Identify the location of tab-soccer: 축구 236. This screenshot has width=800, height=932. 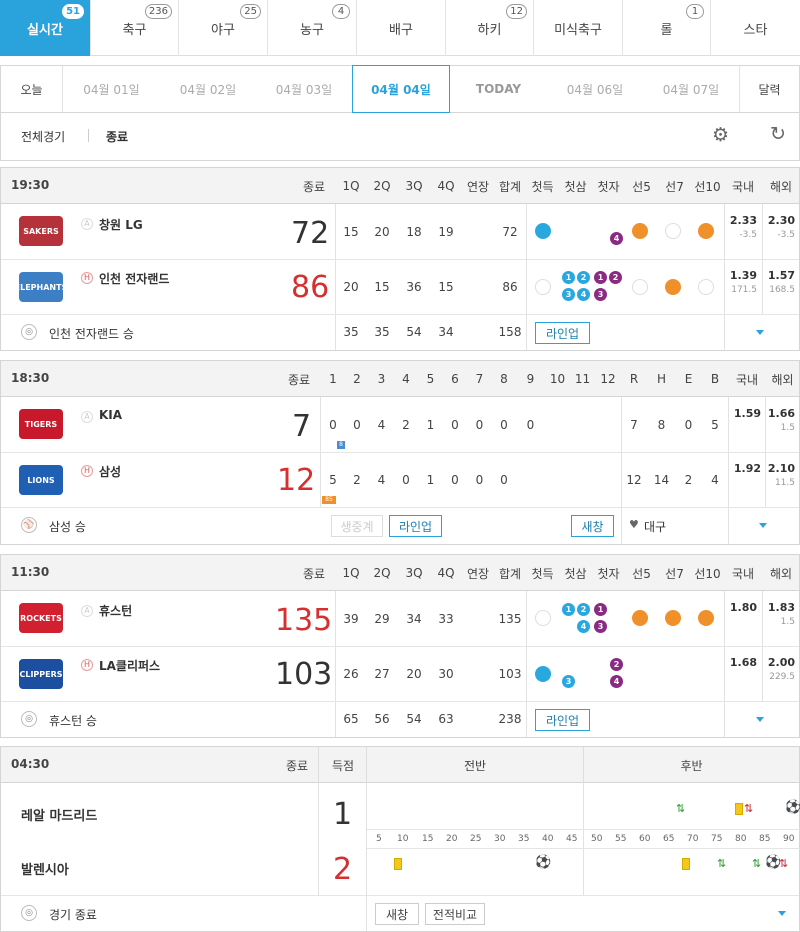
(135, 28).